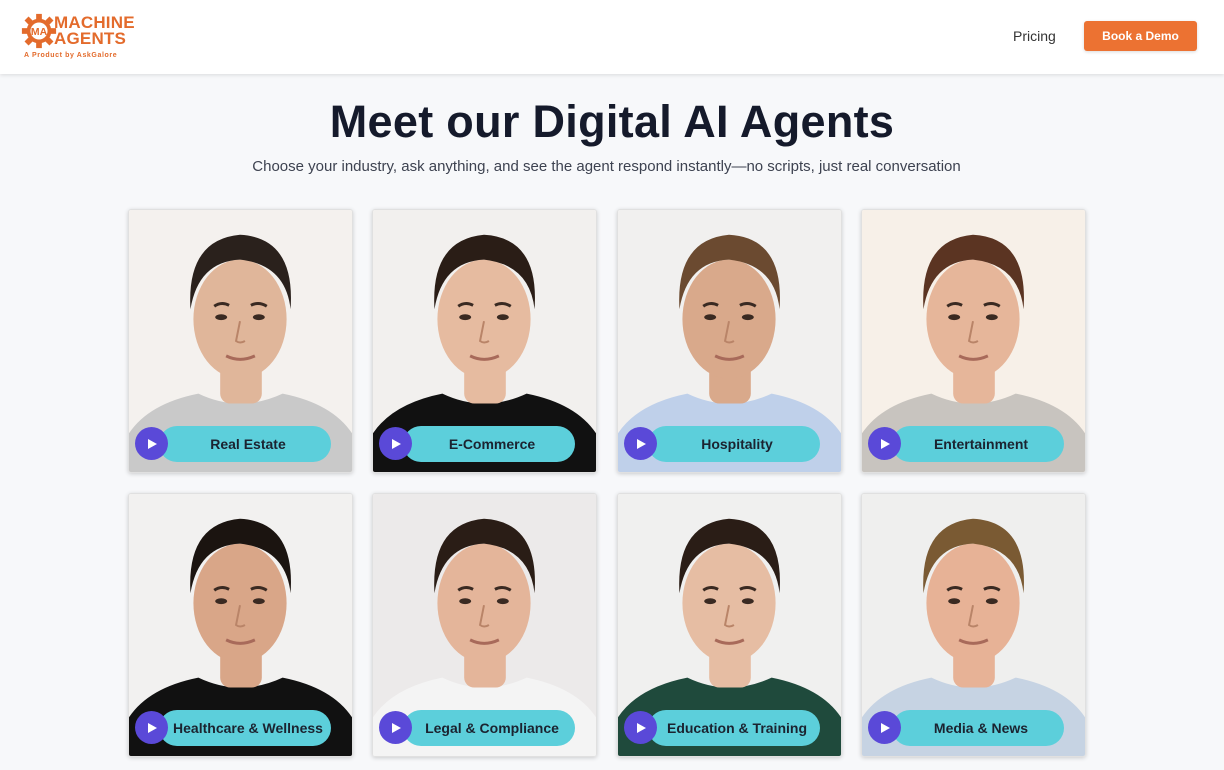 This screenshot has width=1224, height=770. What do you see at coordinates (734, 728) in the screenshot?
I see `agent-label: Education & Training` at bounding box center [734, 728].